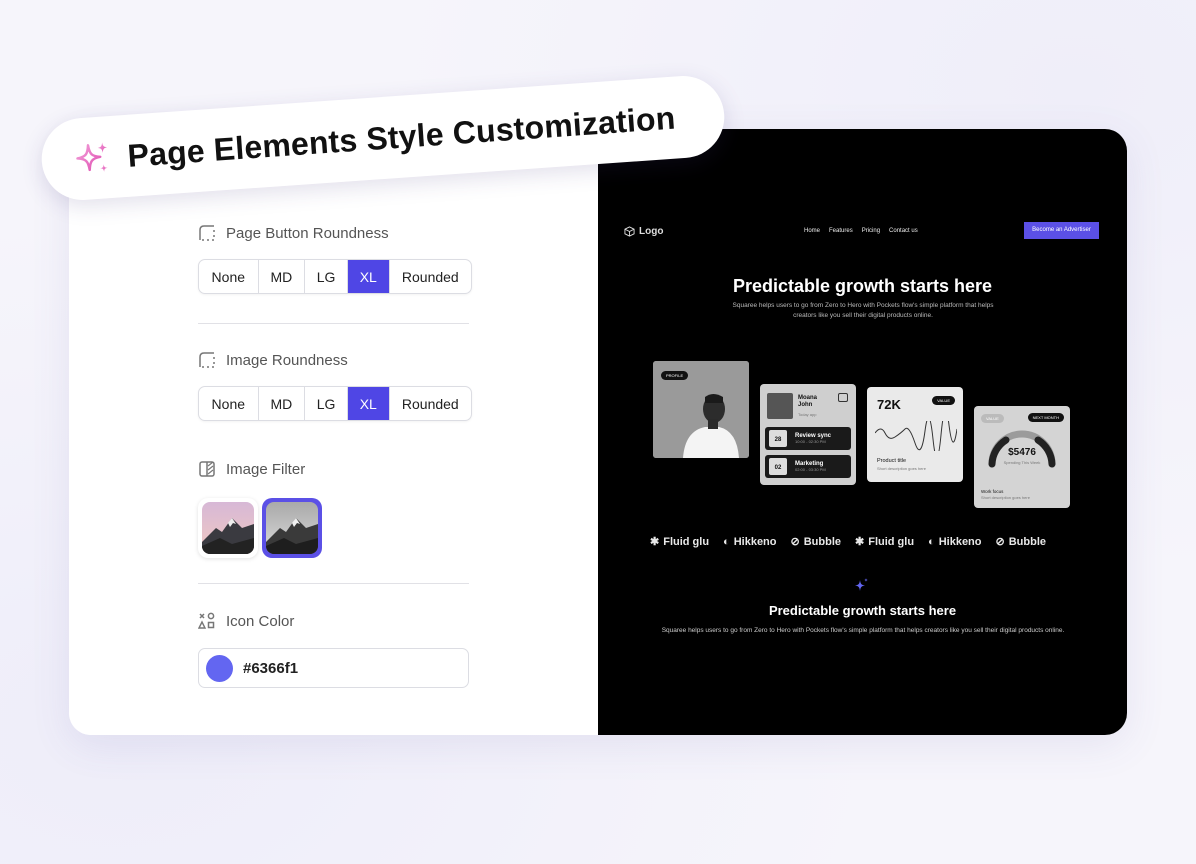 This screenshot has width=1196, height=864. What do you see at coordinates (307, 233) in the screenshot?
I see `section-label: Page Button Roundness` at bounding box center [307, 233].